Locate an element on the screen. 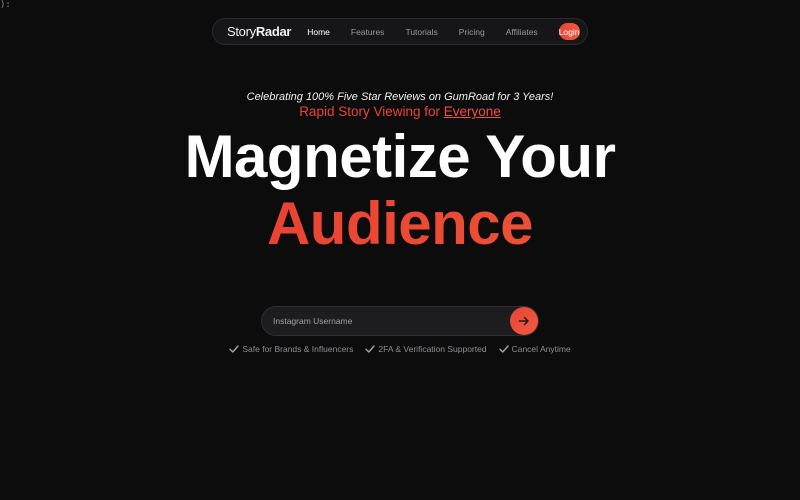 Image resolution: width=800 pixels, height=500 pixels. feature-item: 2FA & Verification Supported is located at coordinates (426, 349).